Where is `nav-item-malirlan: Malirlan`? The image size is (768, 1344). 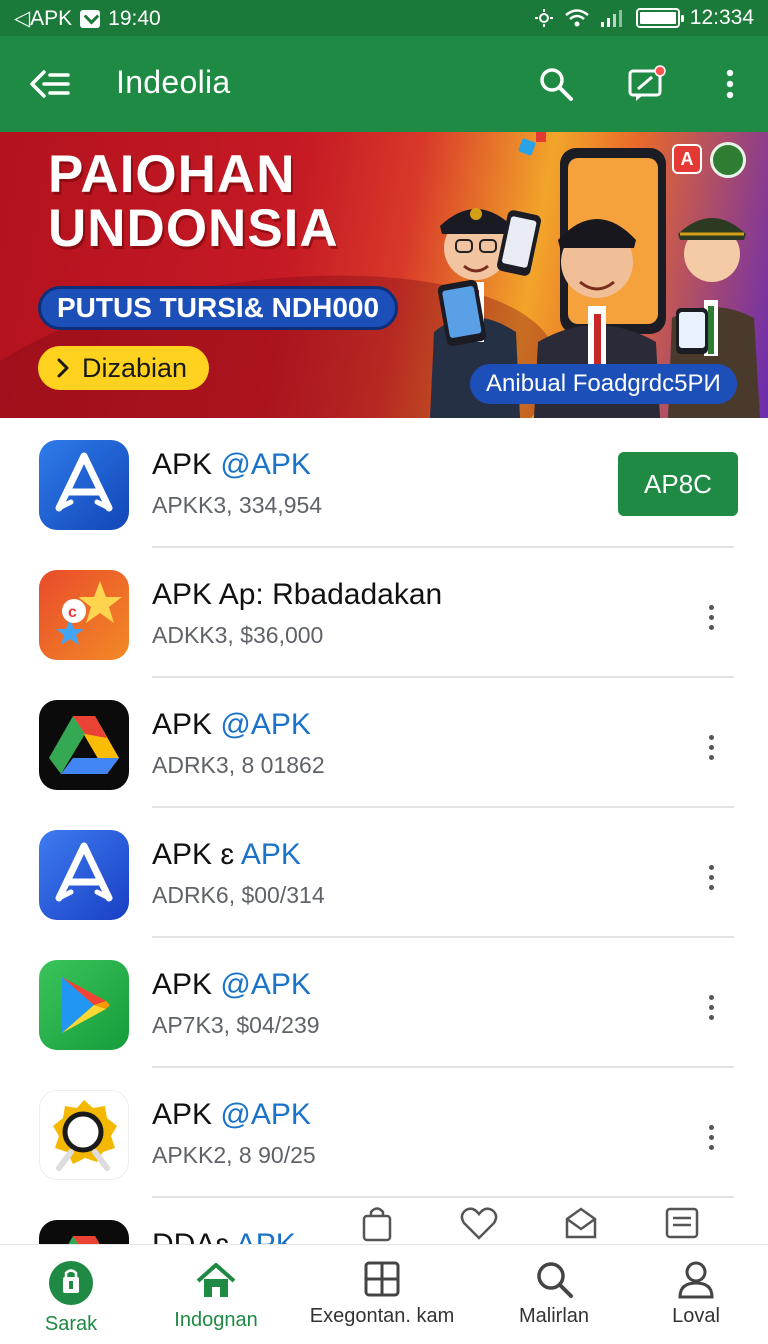 nav-item-malirlan: Malirlan is located at coordinates (554, 1293).